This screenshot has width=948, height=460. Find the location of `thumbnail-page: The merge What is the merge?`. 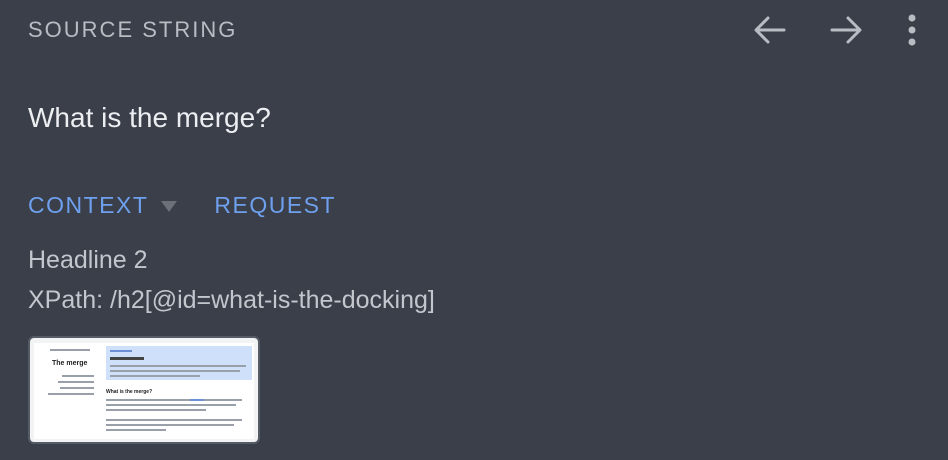

thumbnail-page: The merge What is the merge? is located at coordinates (144, 391).